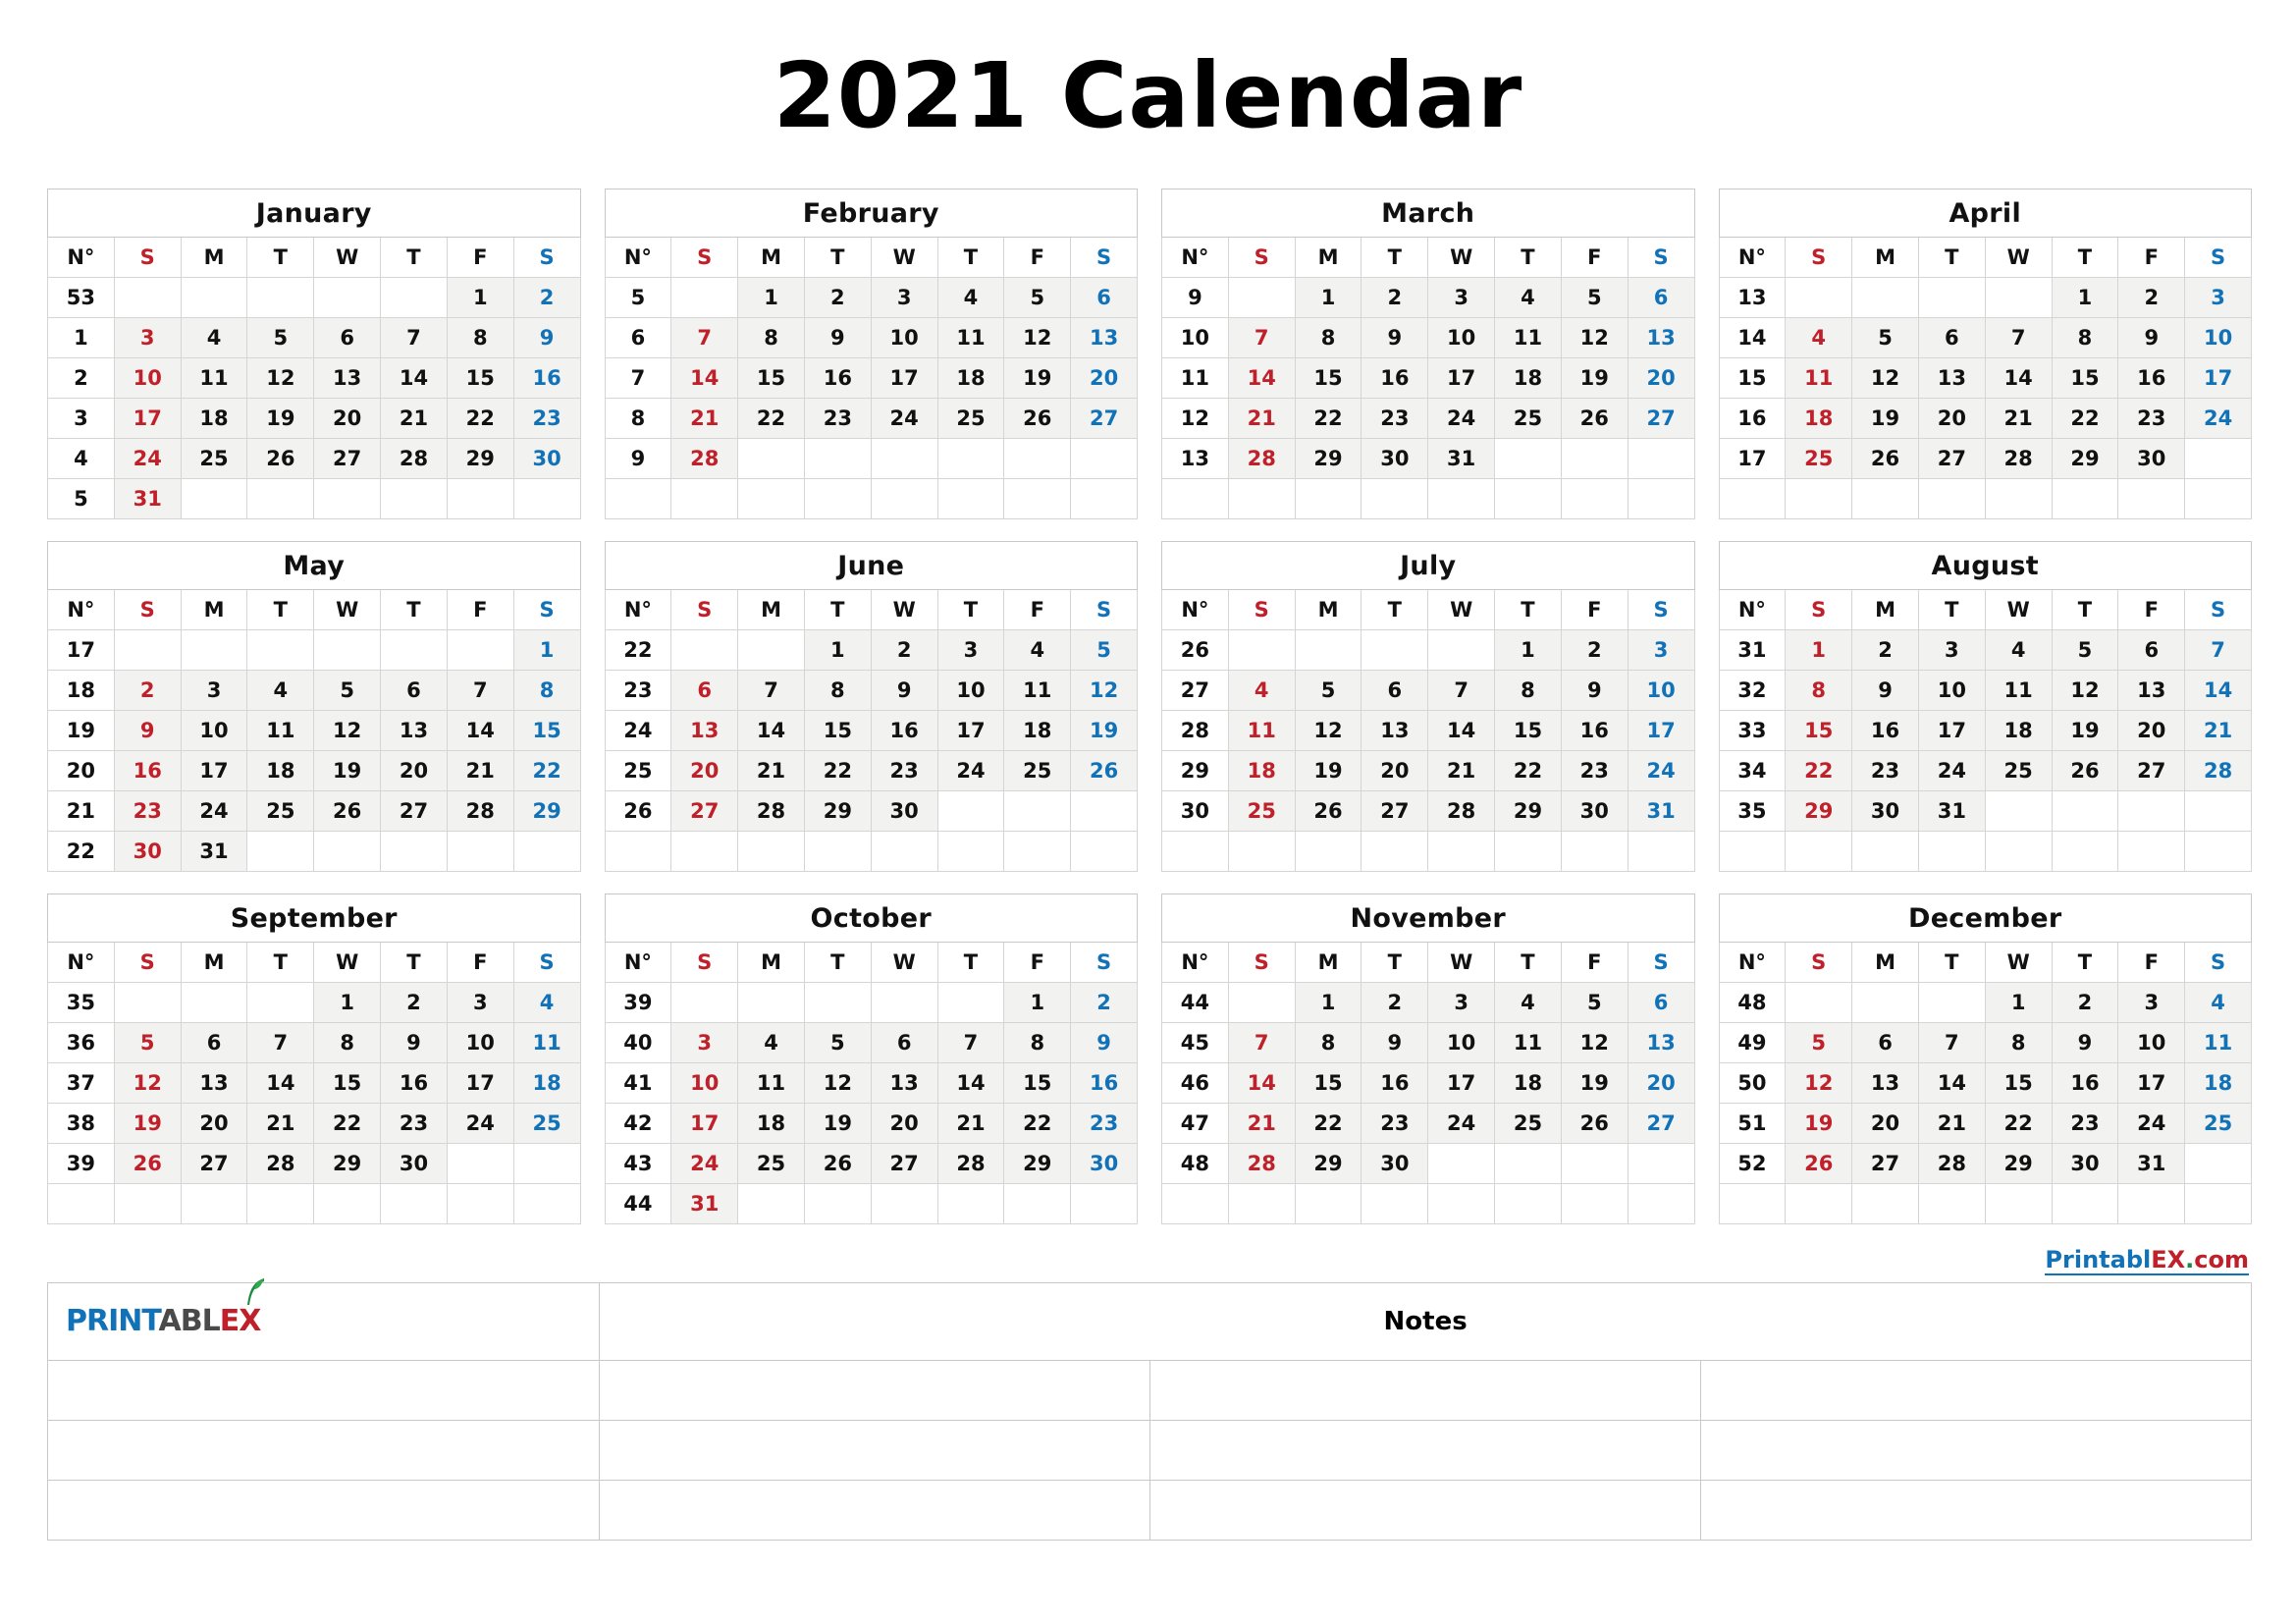 This screenshot has height=1624, width=2296. What do you see at coordinates (1819, 418) in the screenshot?
I see `day-cell: 18` at bounding box center [1819, 418].